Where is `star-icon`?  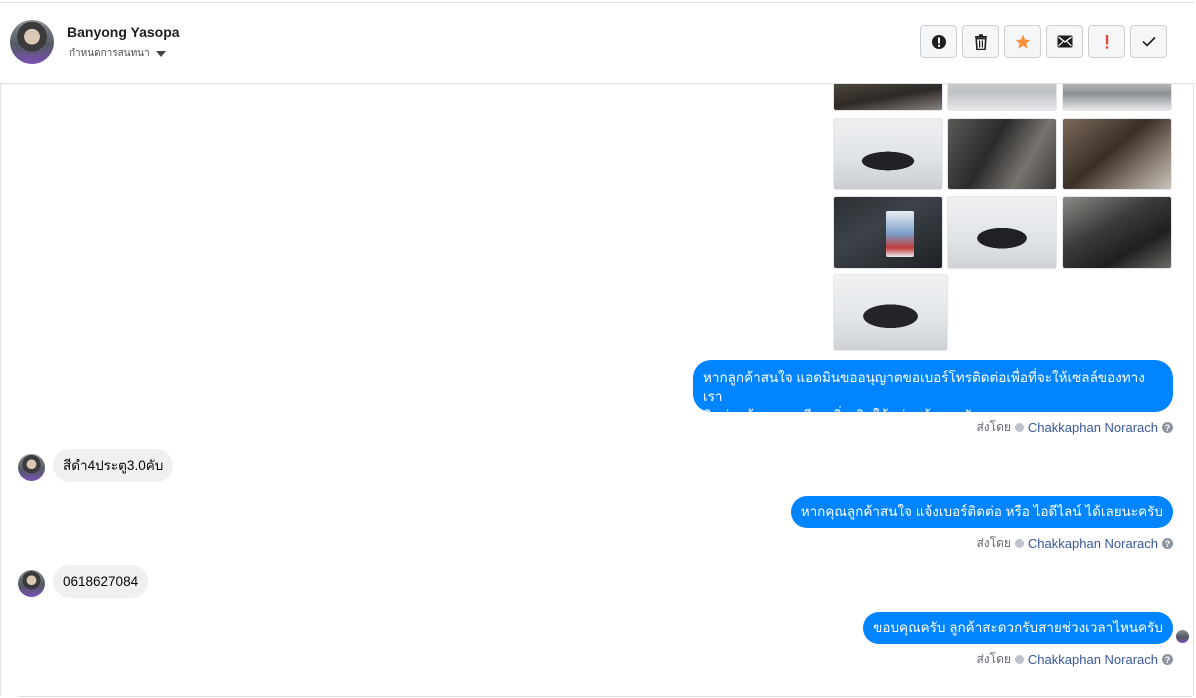 star-icon is located at coordinates (1022, 41).